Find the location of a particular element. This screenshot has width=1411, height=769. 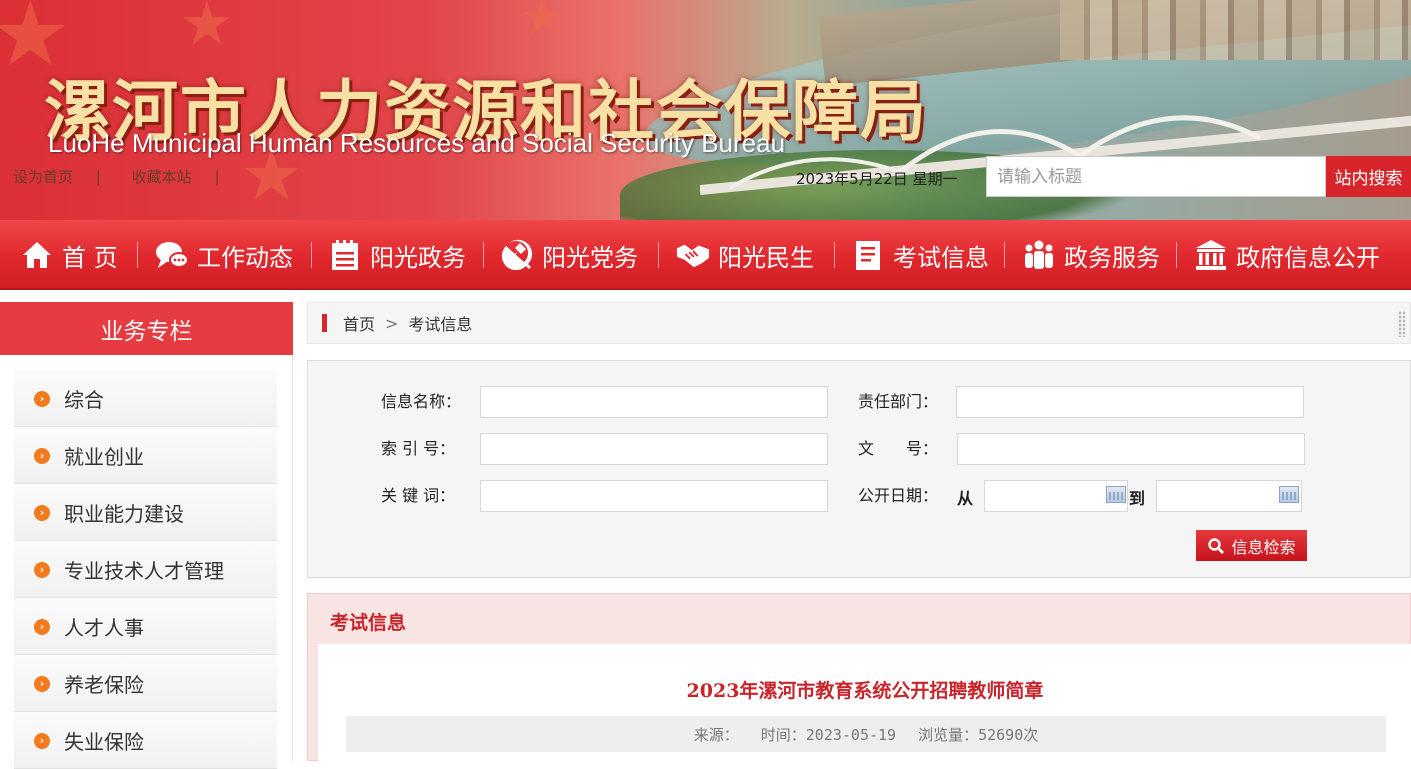

nav-item-home: 首 页 is located at coordinates (69, 255).